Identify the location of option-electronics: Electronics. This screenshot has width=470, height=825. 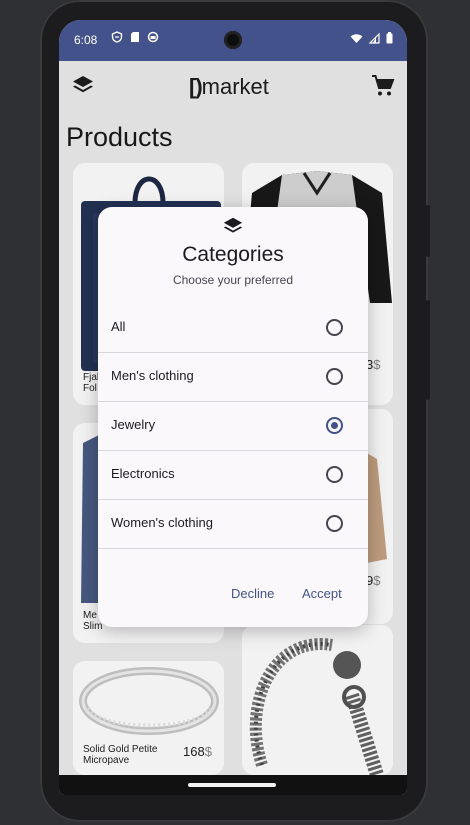
(233, 475).